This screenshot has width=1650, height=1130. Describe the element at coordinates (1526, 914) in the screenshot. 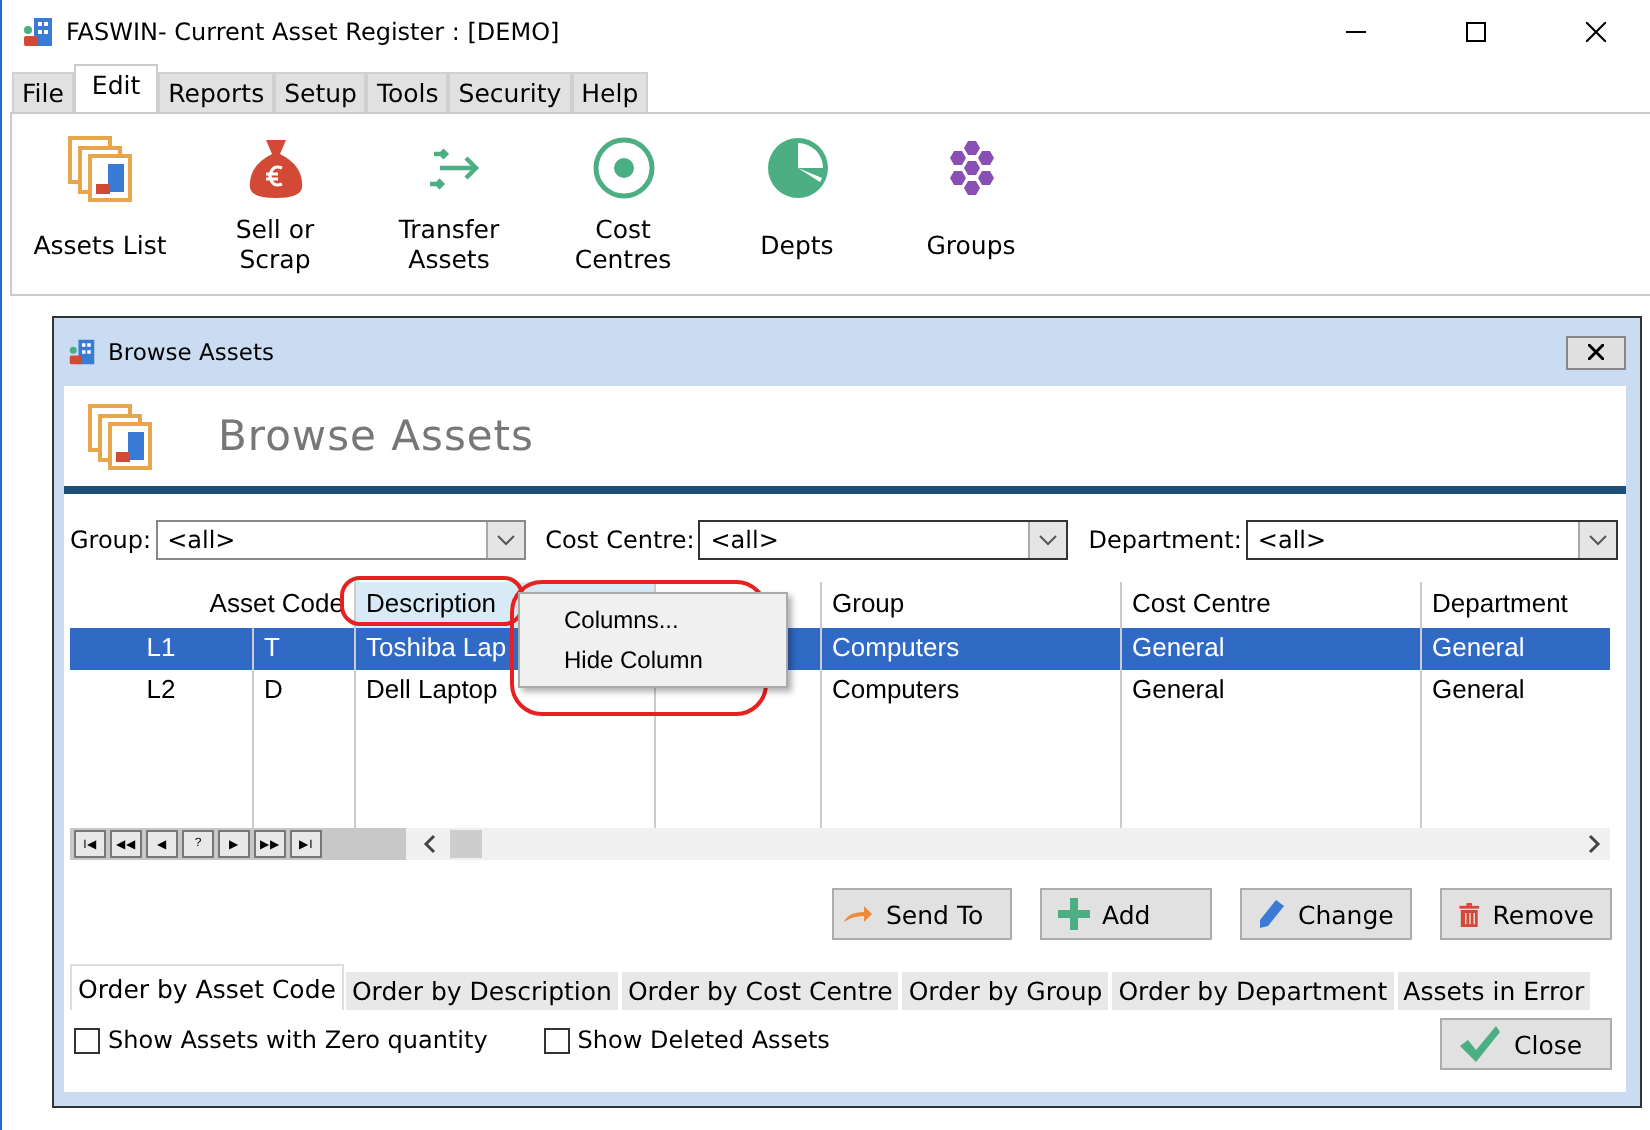

I see `action-button: Remove` at that location.